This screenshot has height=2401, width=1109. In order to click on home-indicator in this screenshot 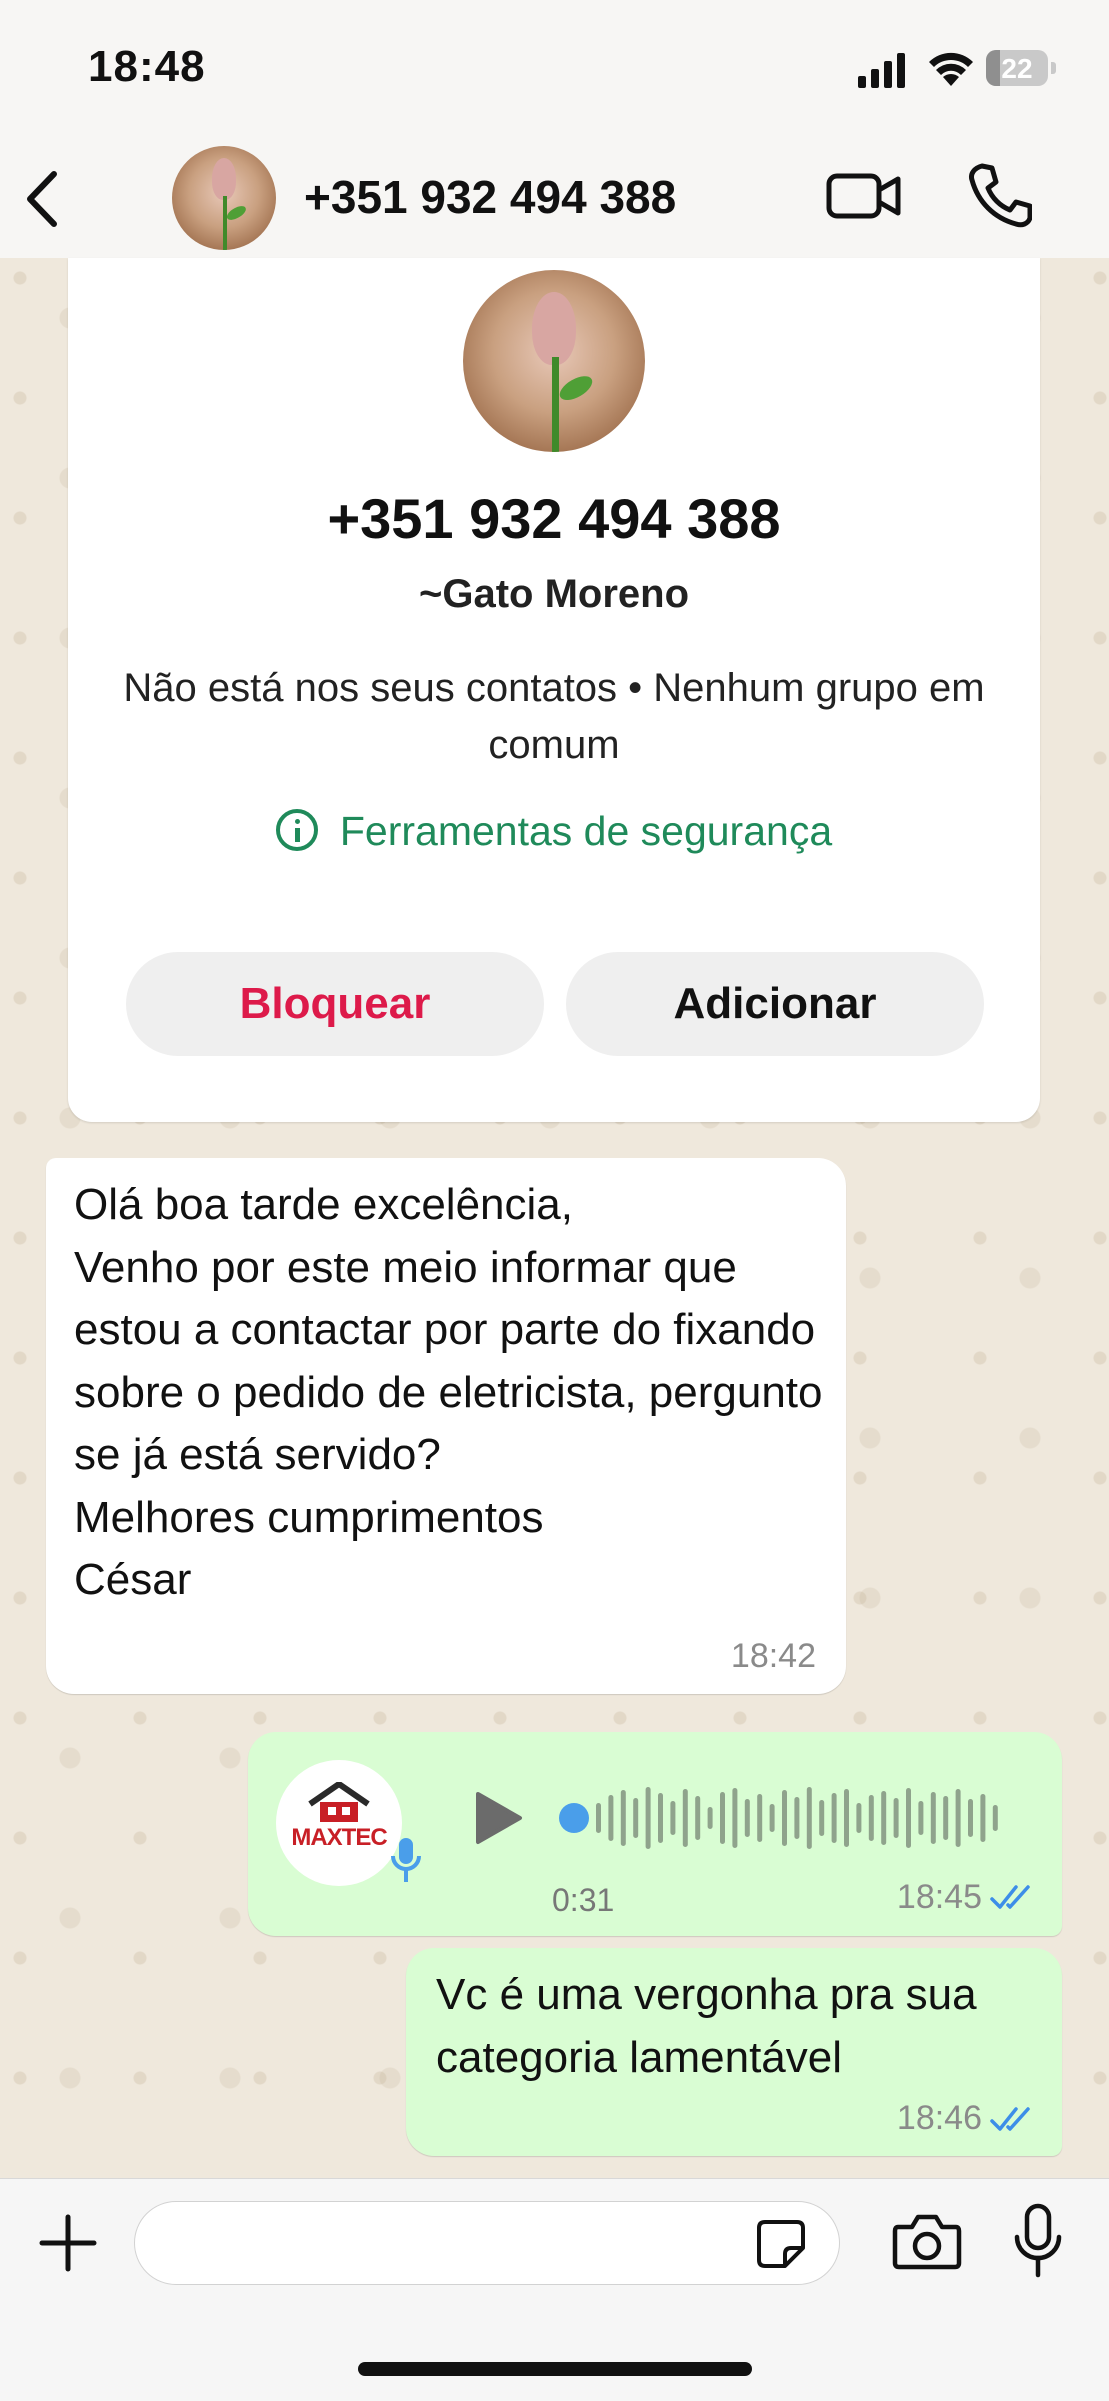, I will do `click(555, 2369)`.